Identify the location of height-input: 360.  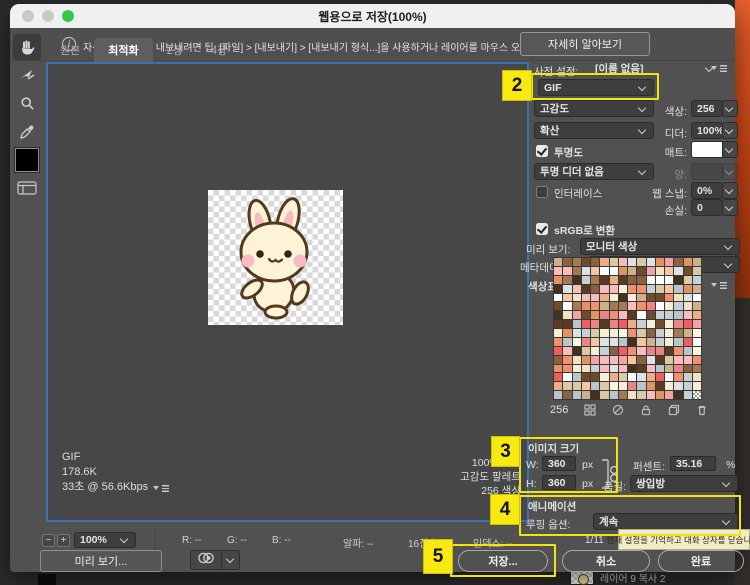
(559, 482).